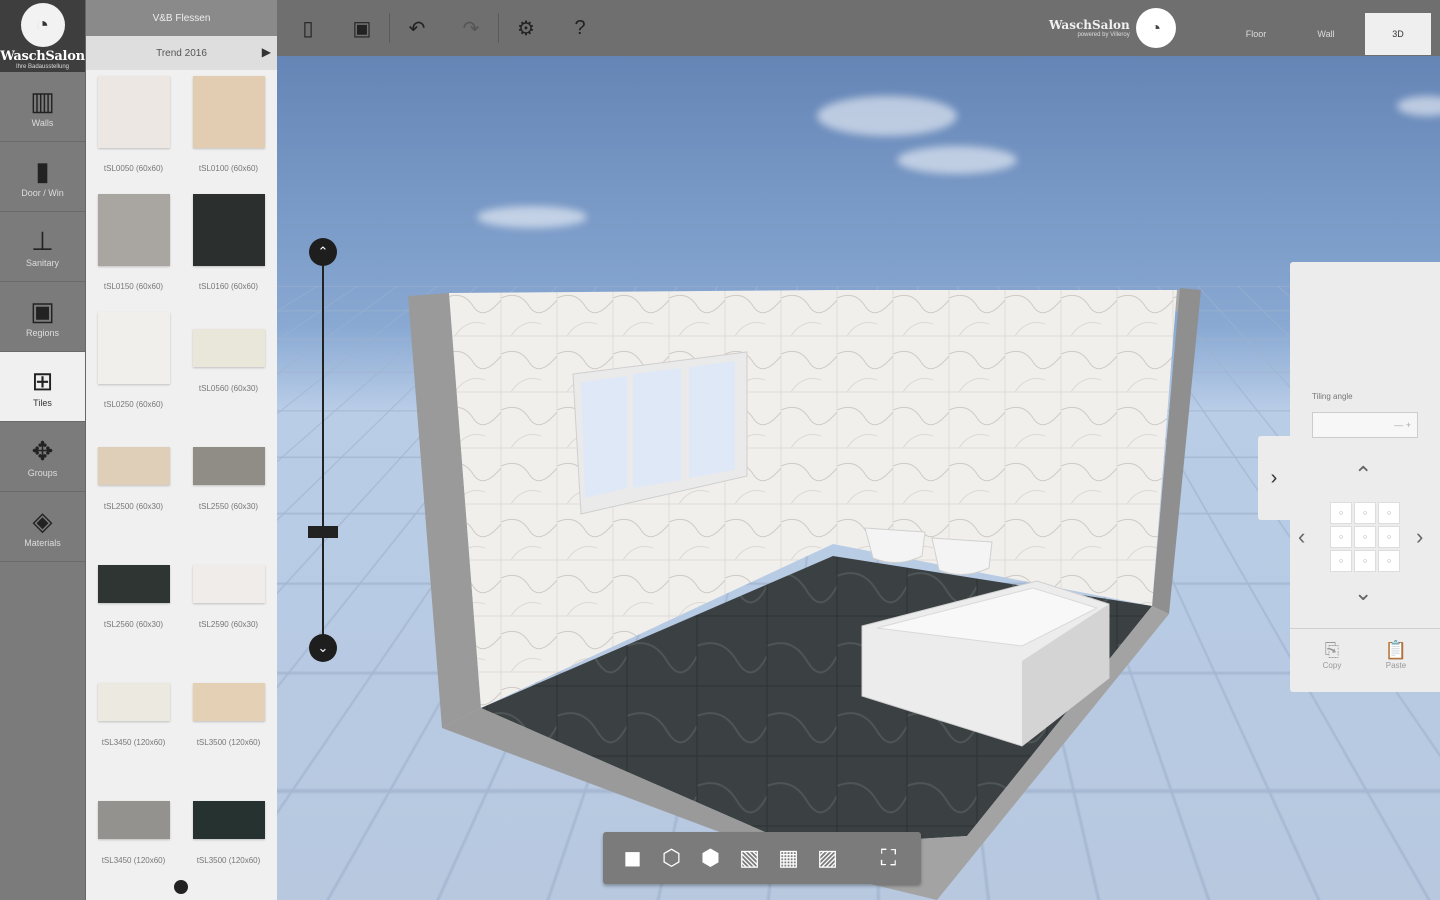  Describe the element at coordinates (1274, 478) in the screenshot. I see `expand-panel-button: ›` at that location.